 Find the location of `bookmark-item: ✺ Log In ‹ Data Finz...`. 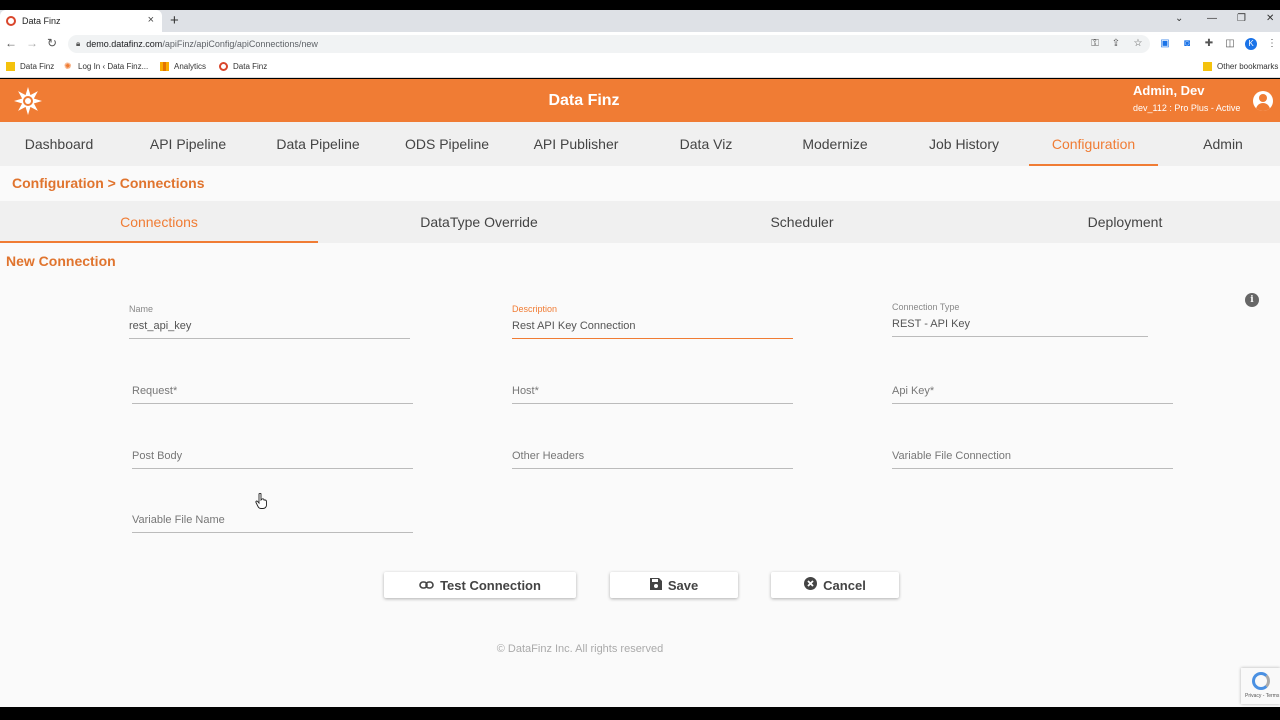

bookmark-item: ✺ Log In ‹ Data Finz... is located at coordinates (106, 67).